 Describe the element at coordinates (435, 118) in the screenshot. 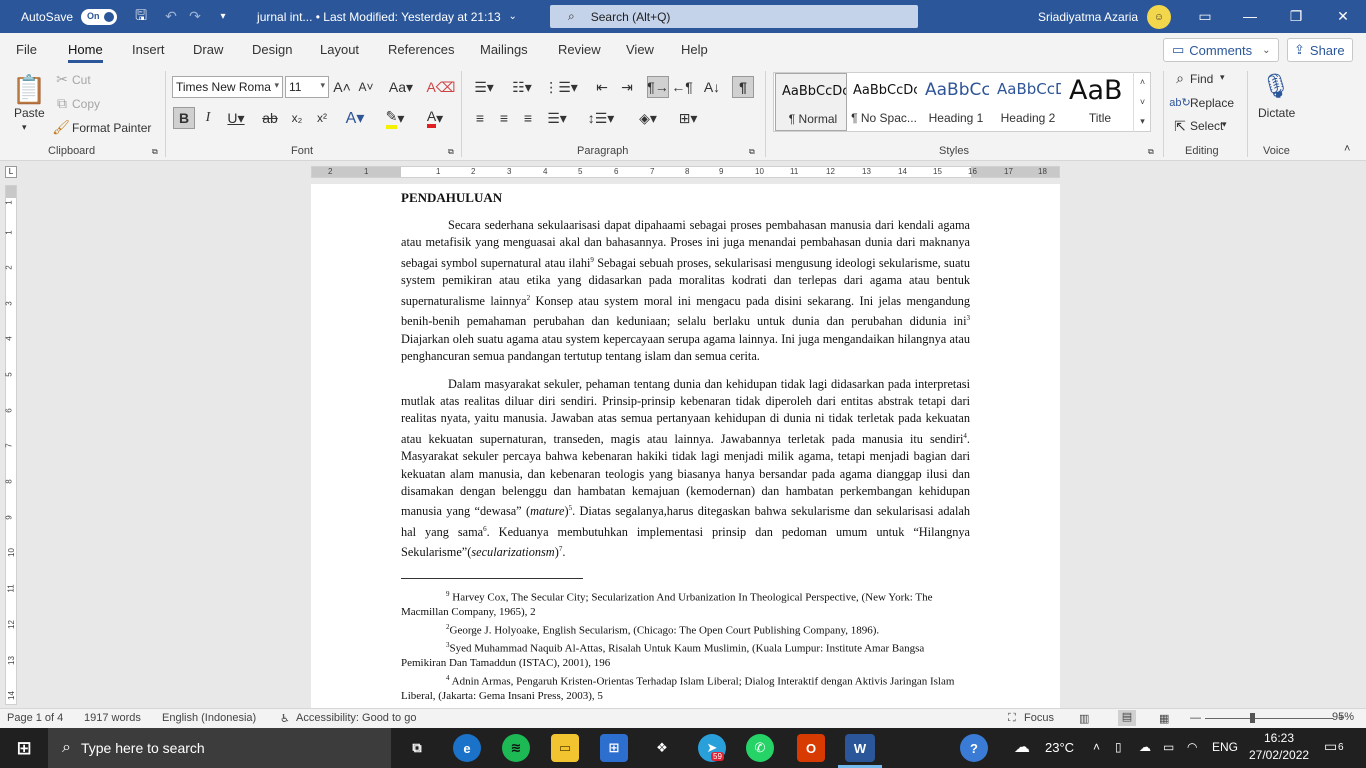

I see `font-color-icon: A ▾` at that location.